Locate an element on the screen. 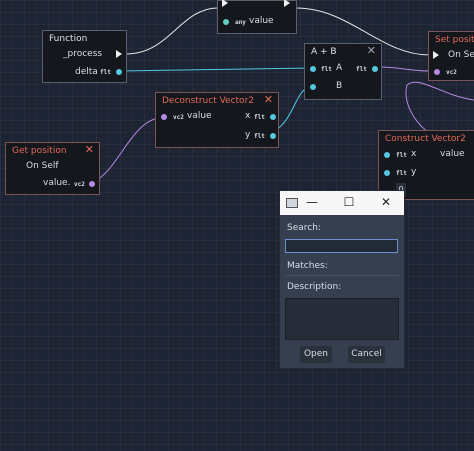 The image size is (474, 451). construct-vector2-node: Construct Vector2 flt x value flt y is located at coordinates (426, 165).